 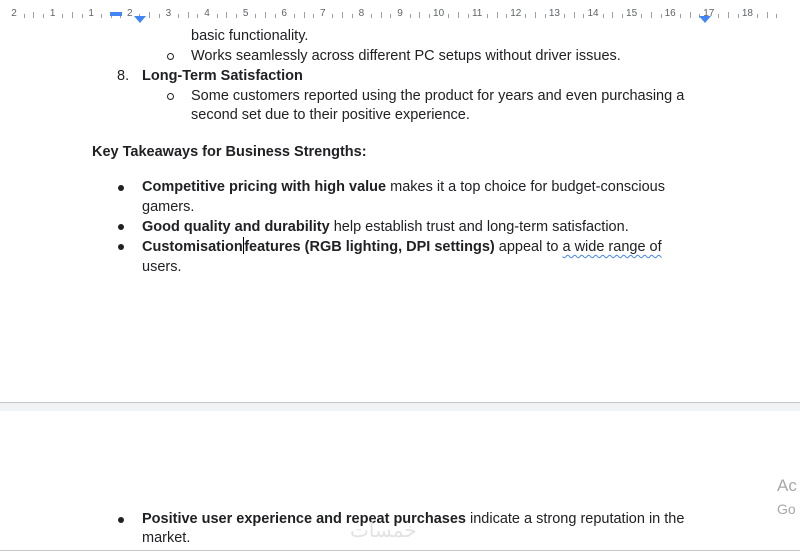 I want to click on hollow-bullet-icon, so click(x=170, y=56).